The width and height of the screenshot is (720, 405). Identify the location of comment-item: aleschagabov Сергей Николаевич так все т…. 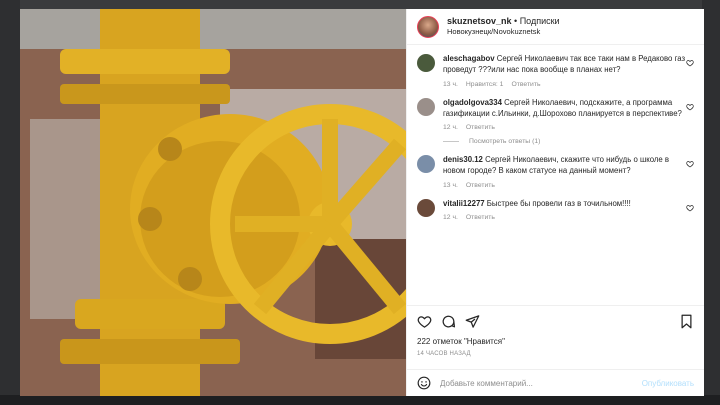
(555, 70).